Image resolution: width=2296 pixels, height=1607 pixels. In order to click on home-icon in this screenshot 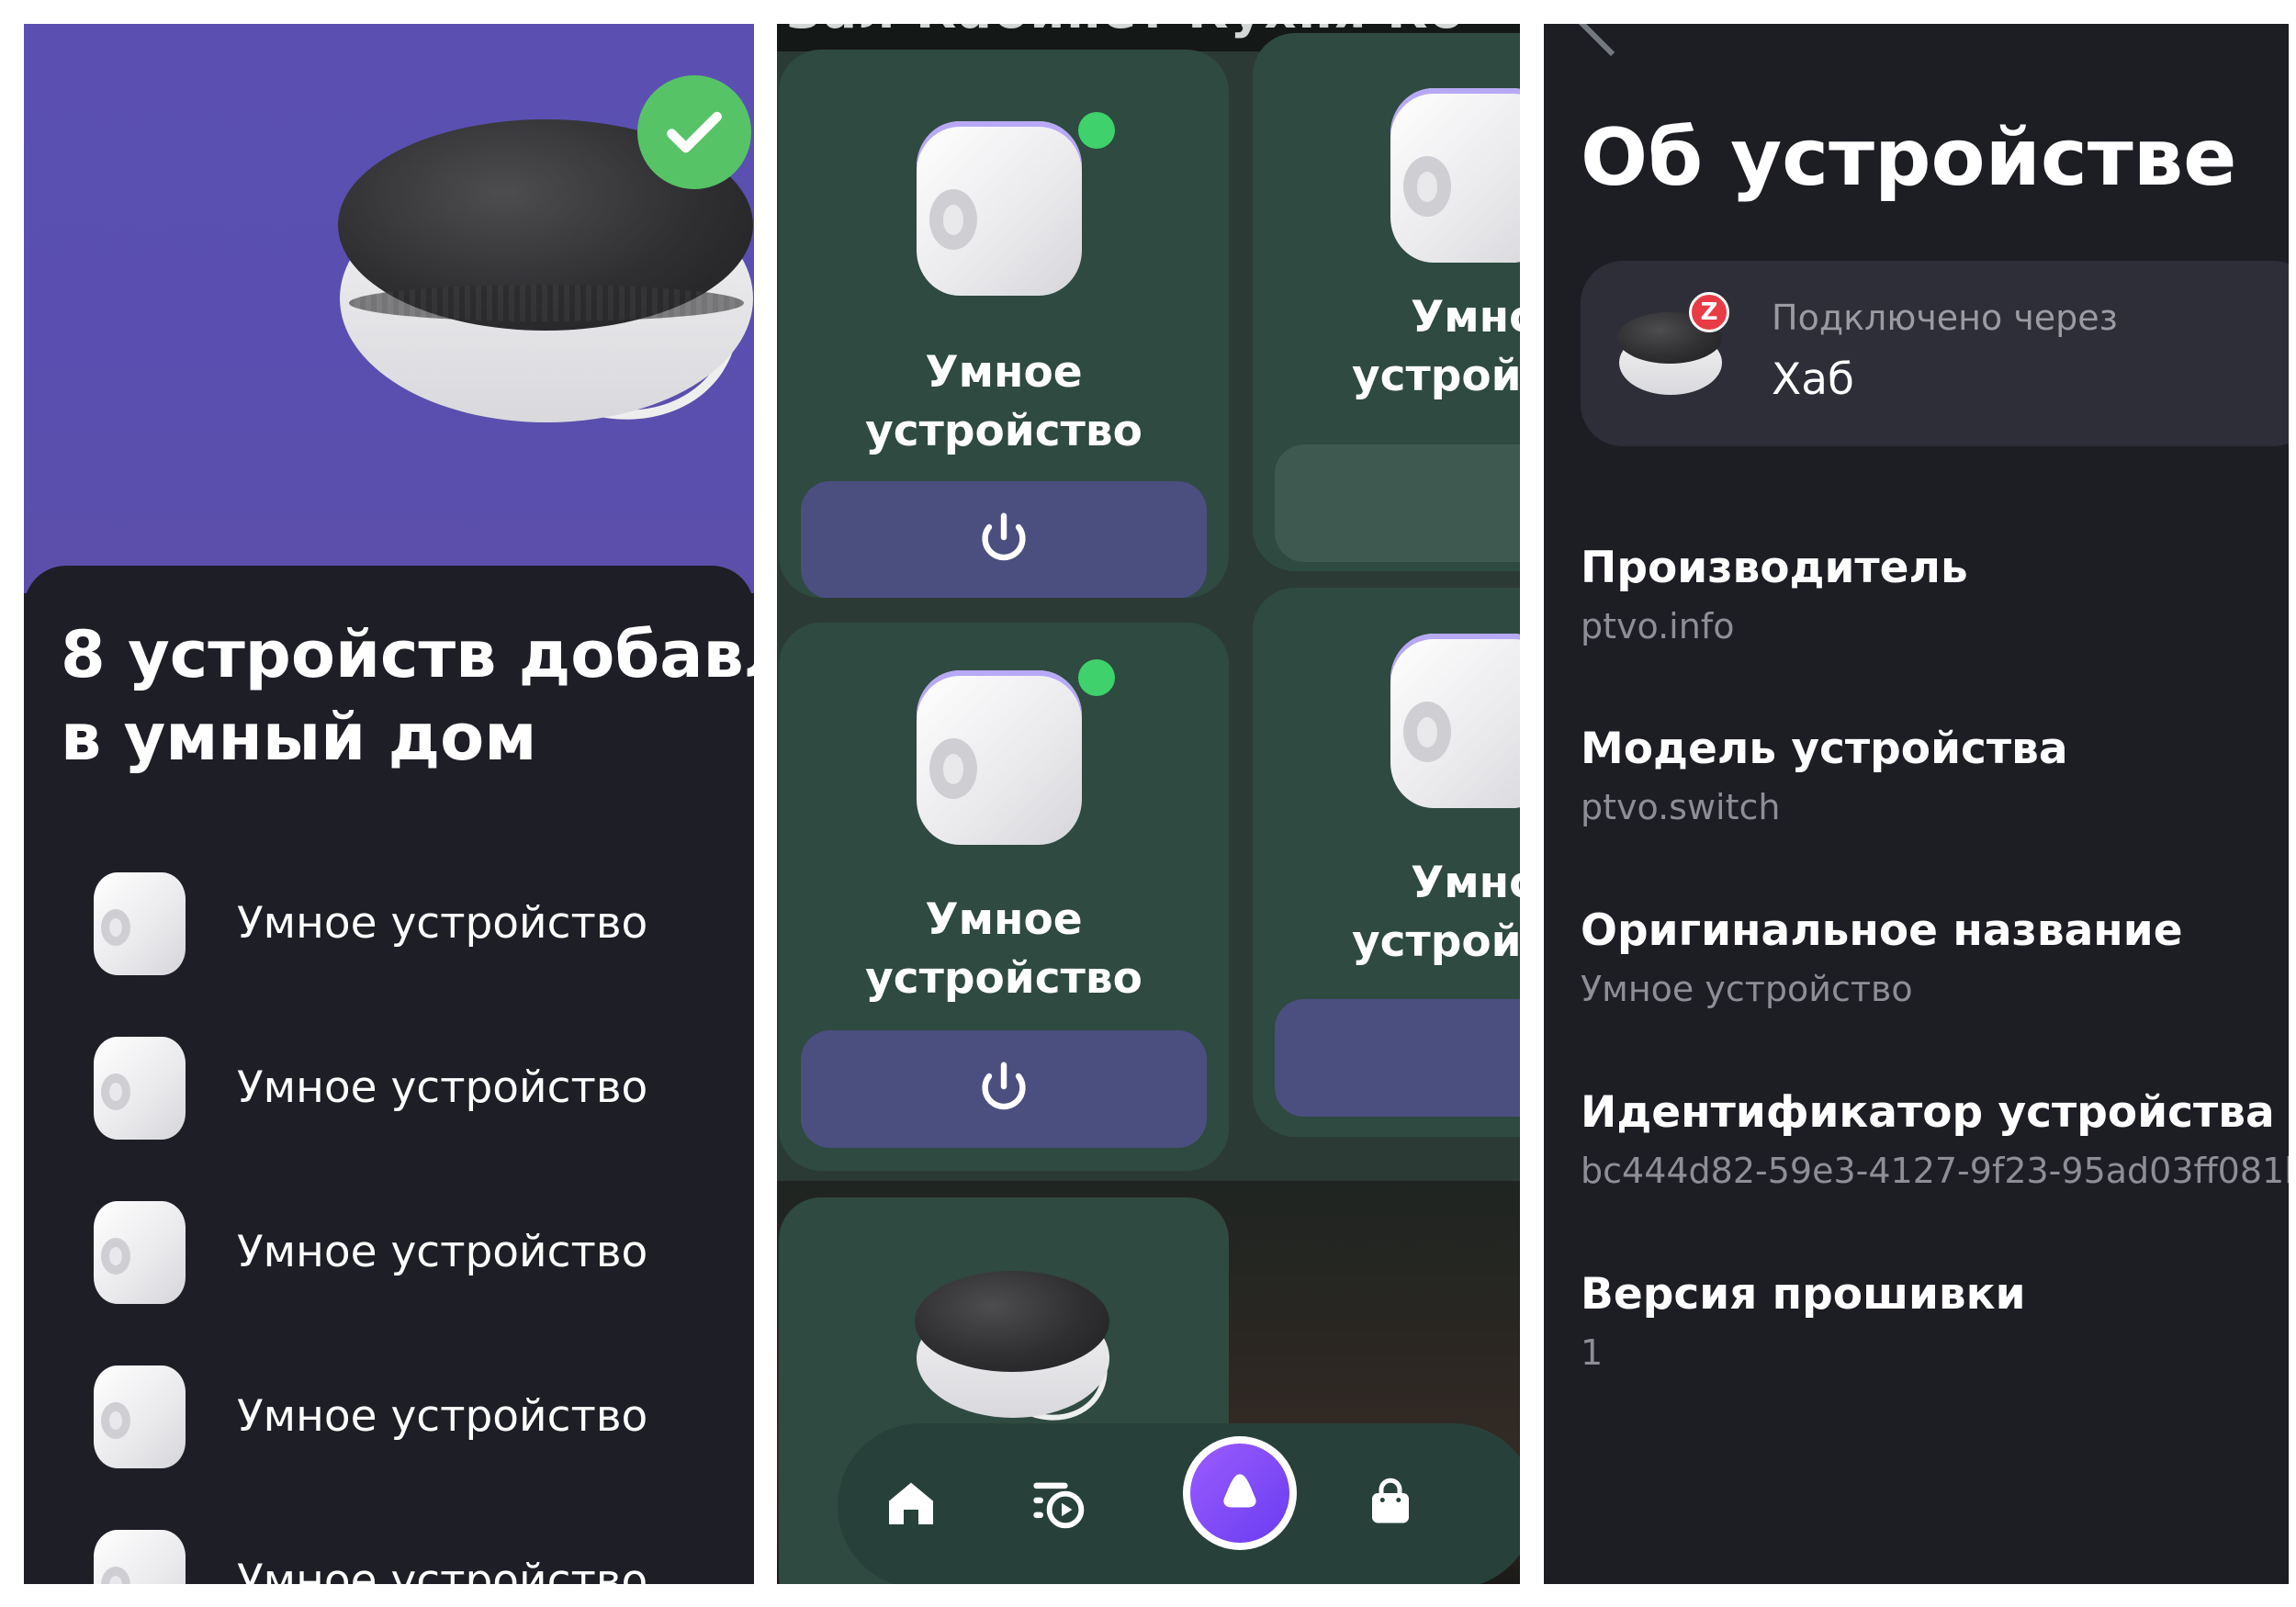, I will do `click(911, 1502)`.